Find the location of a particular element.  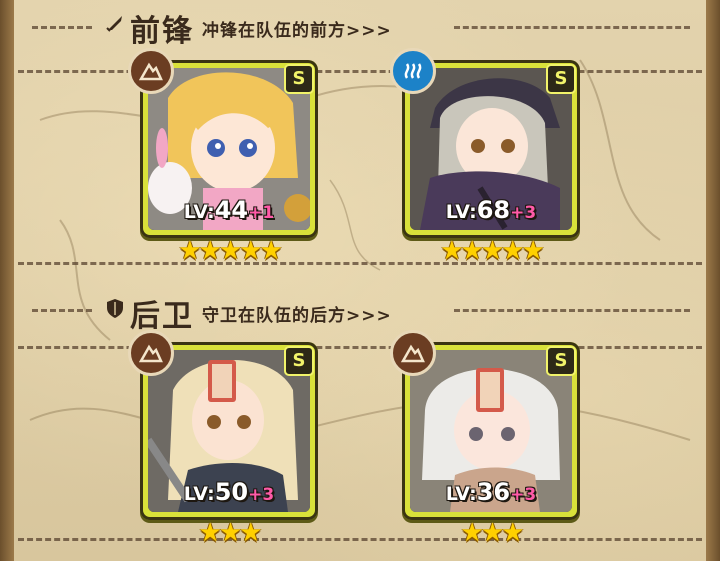

back-section-header: 后卫 守卫在队伍的后方>>> is located at coordinates (360, 310).